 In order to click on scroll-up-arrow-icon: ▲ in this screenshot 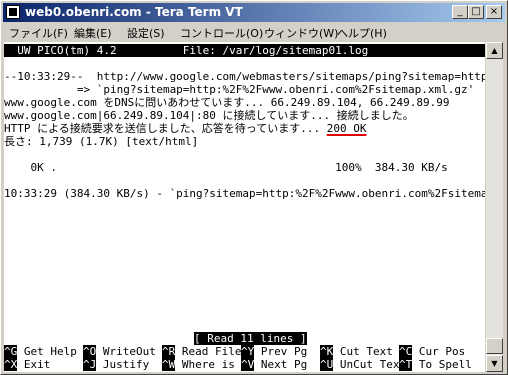, I will do `click(494, 50)`.